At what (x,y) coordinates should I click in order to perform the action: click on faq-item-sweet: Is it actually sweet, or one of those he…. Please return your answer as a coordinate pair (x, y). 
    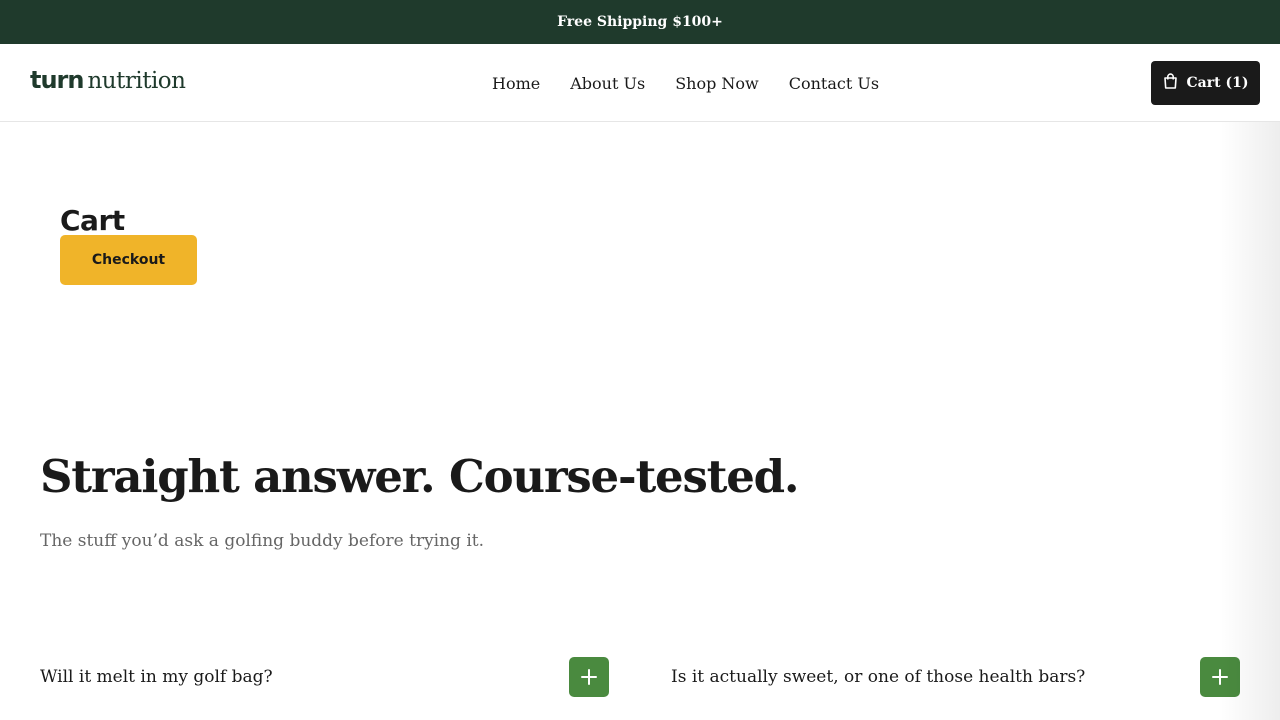
    Looking at the image, I should click on (955, 677).